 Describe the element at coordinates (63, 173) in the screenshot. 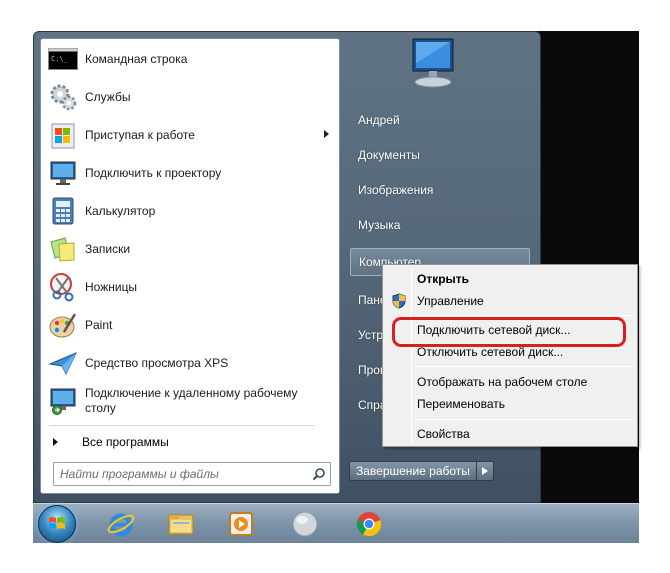

I see `projector-monitor-icon` at that location.